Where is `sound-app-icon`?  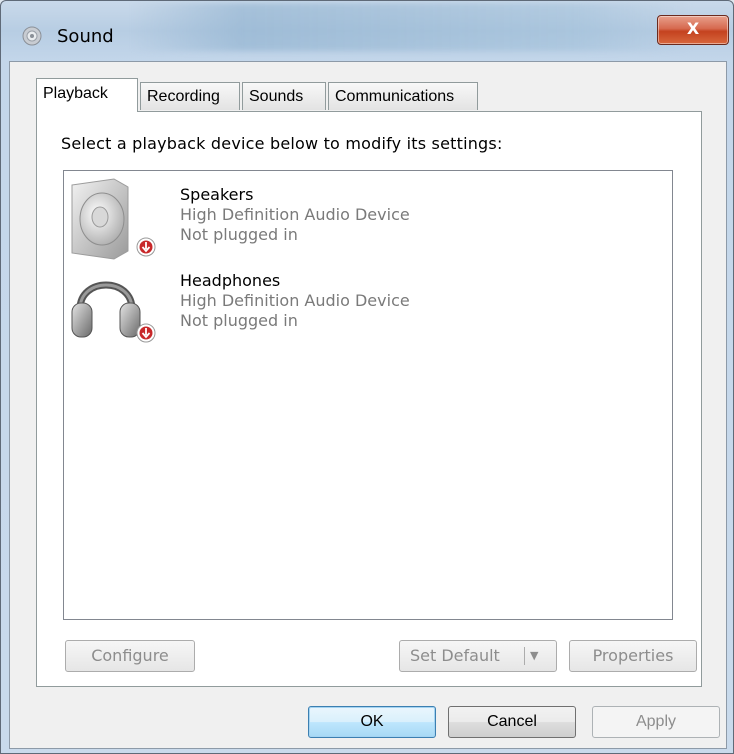
sound-app-icon is located at coordinates (32, 36).